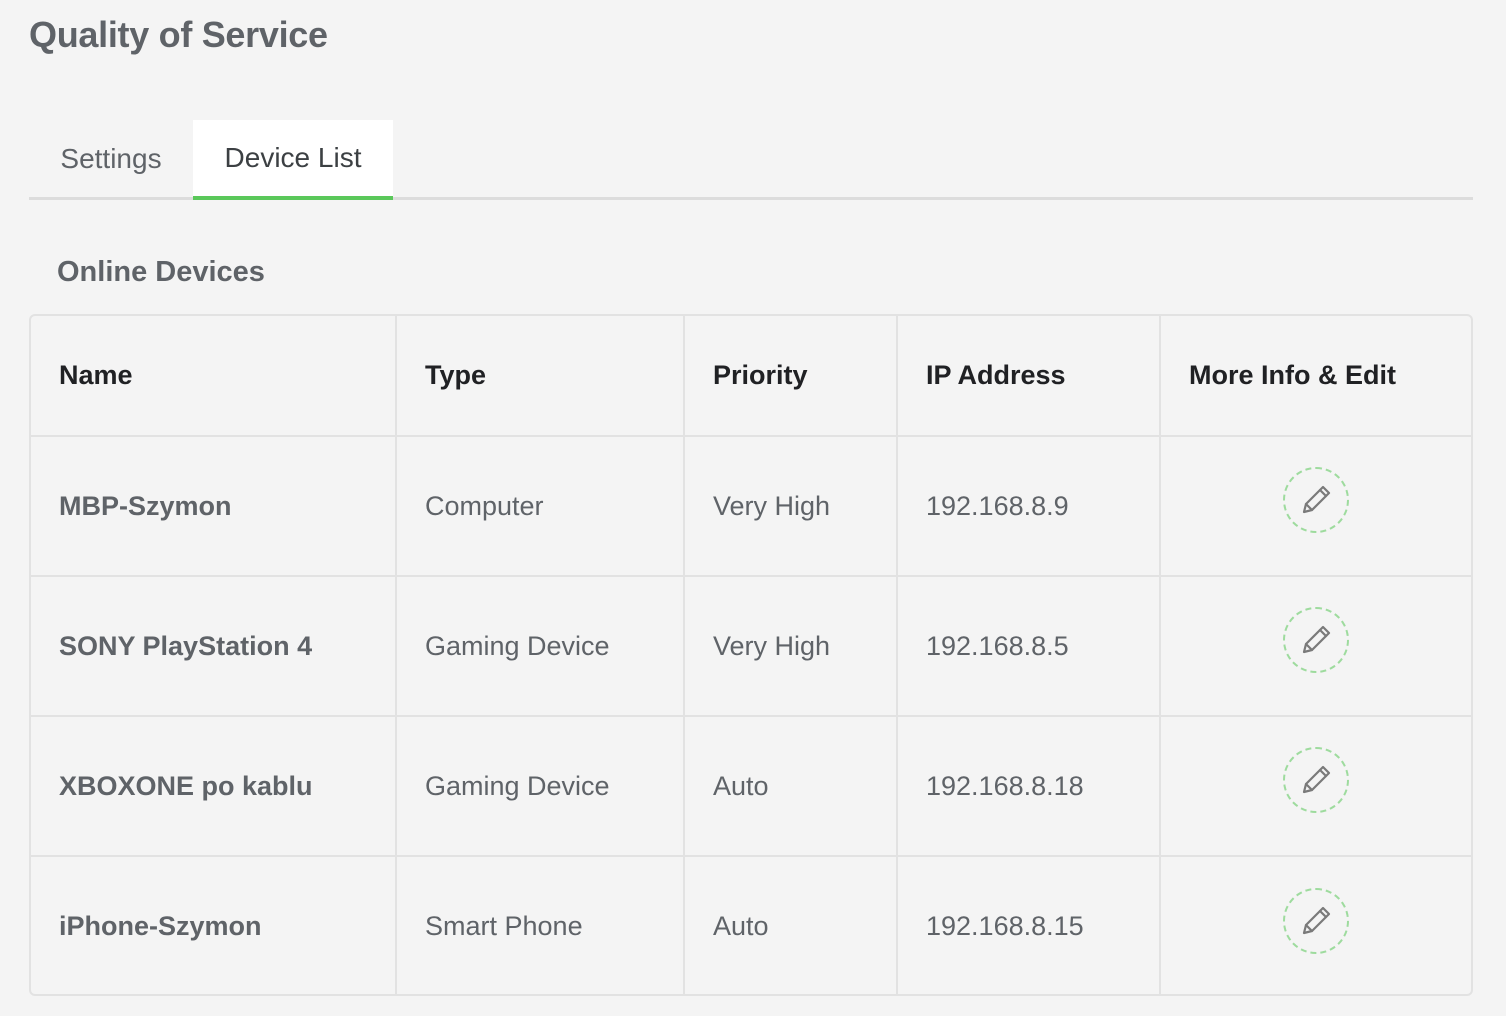 The image size is (1506, 1016). What do you see at coordinates (1029, 506) in the screenshot?
I see `device-ip-address: 192.168.8.9` at bounding box center [1029, 506].